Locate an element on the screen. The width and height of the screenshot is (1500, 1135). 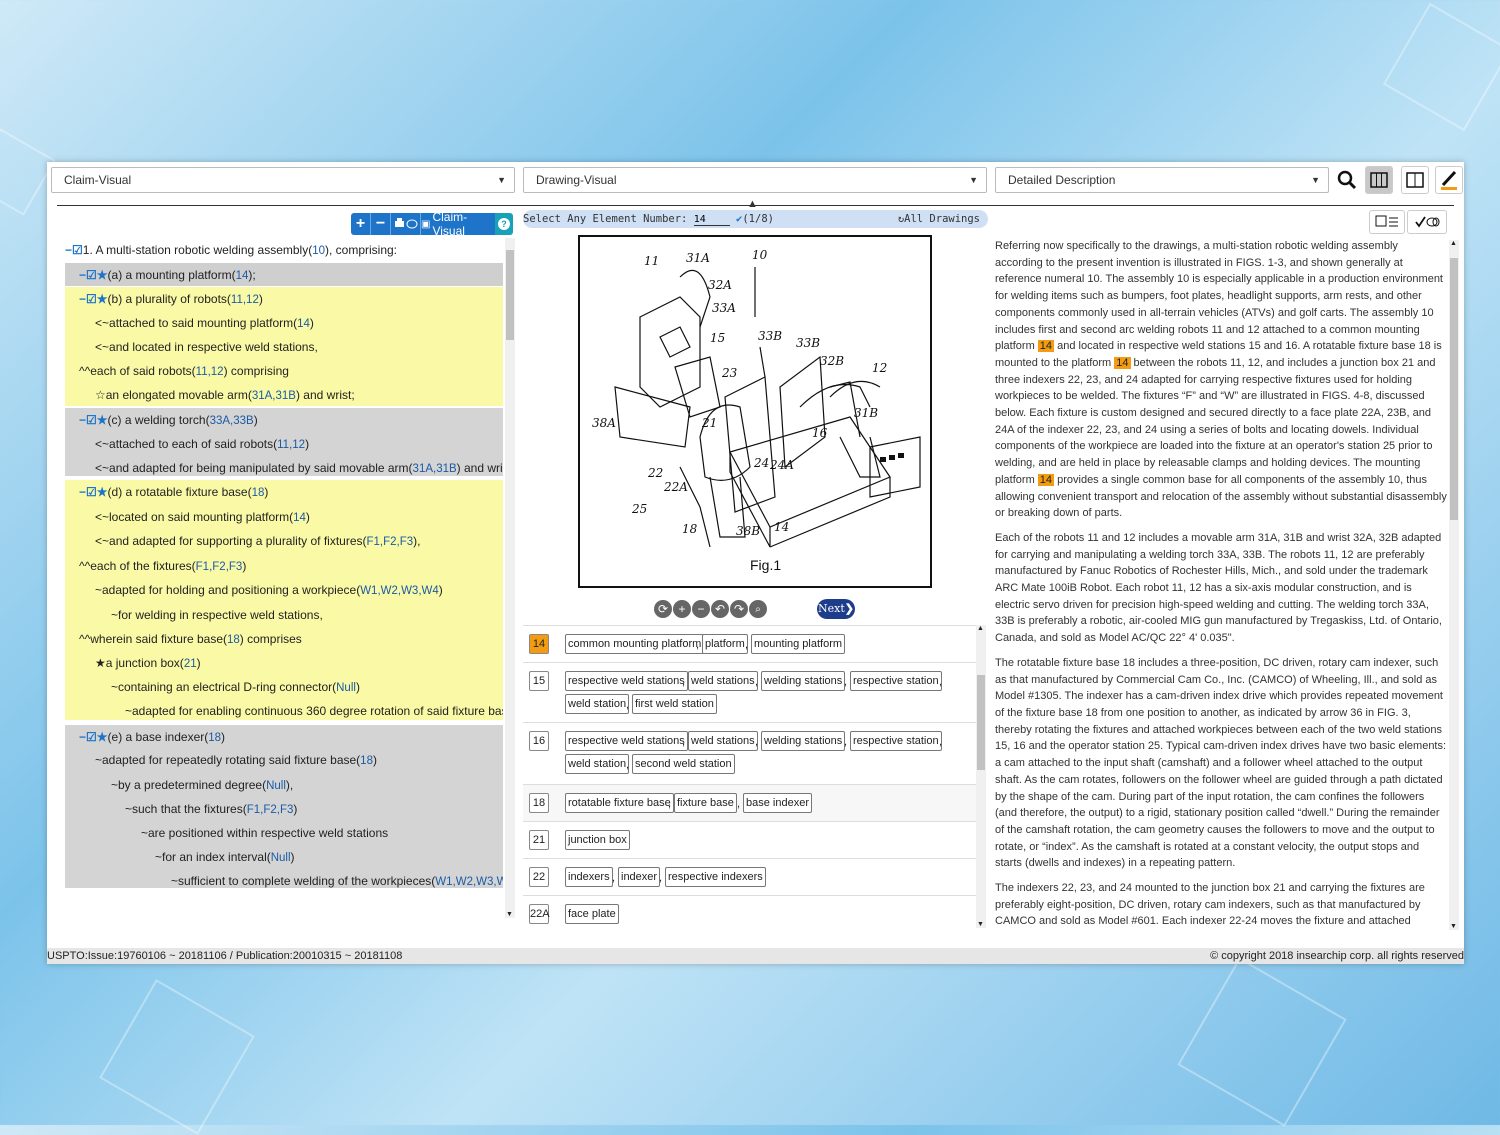
rotate-right-button: ↷ is located at coordinates (739, 609).